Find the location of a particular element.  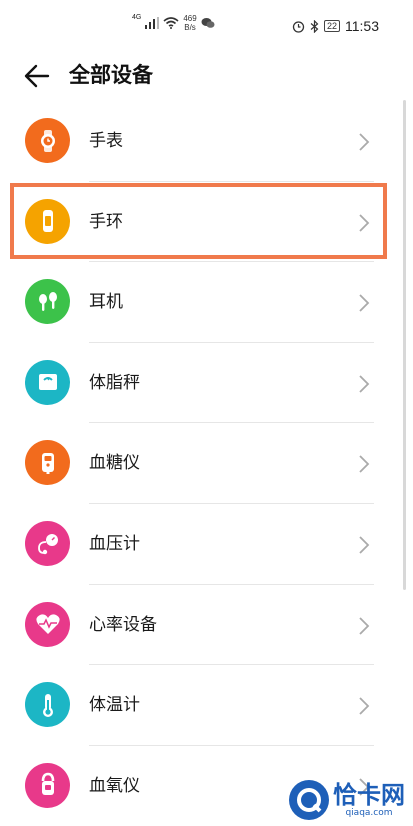

device-label: 体脂秤 is located at coordinates (114, 382).